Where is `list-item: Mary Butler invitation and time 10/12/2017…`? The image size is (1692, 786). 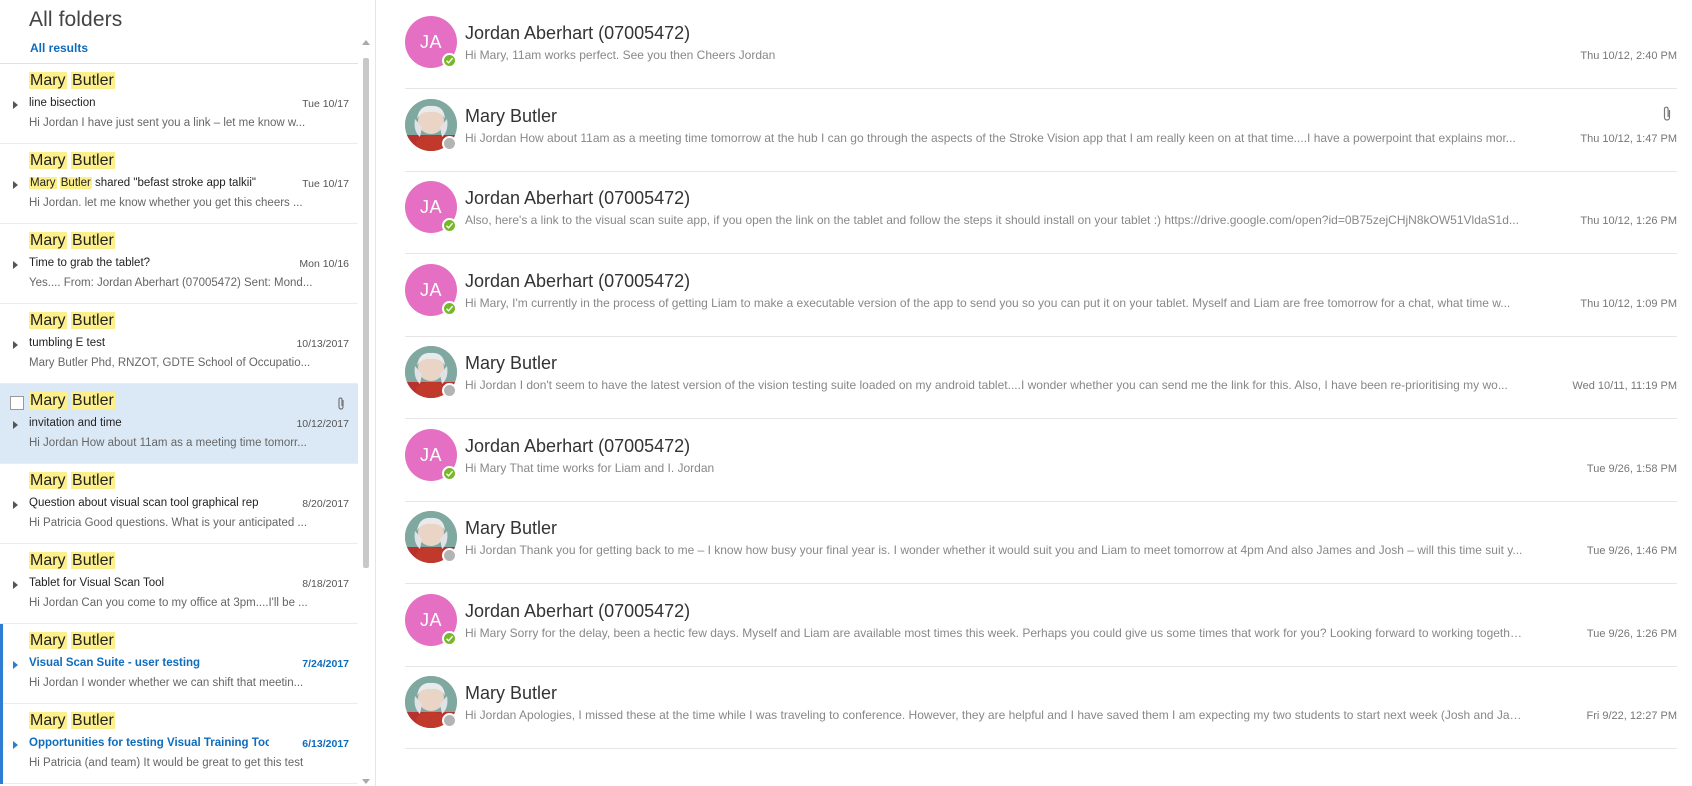 list-item: Mary Butler invitation and time 10/12/2017… is located at coordinates (179, 424).